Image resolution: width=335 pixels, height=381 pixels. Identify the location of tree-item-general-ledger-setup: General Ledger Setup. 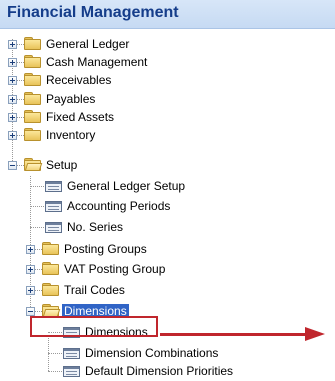
(167, 186).